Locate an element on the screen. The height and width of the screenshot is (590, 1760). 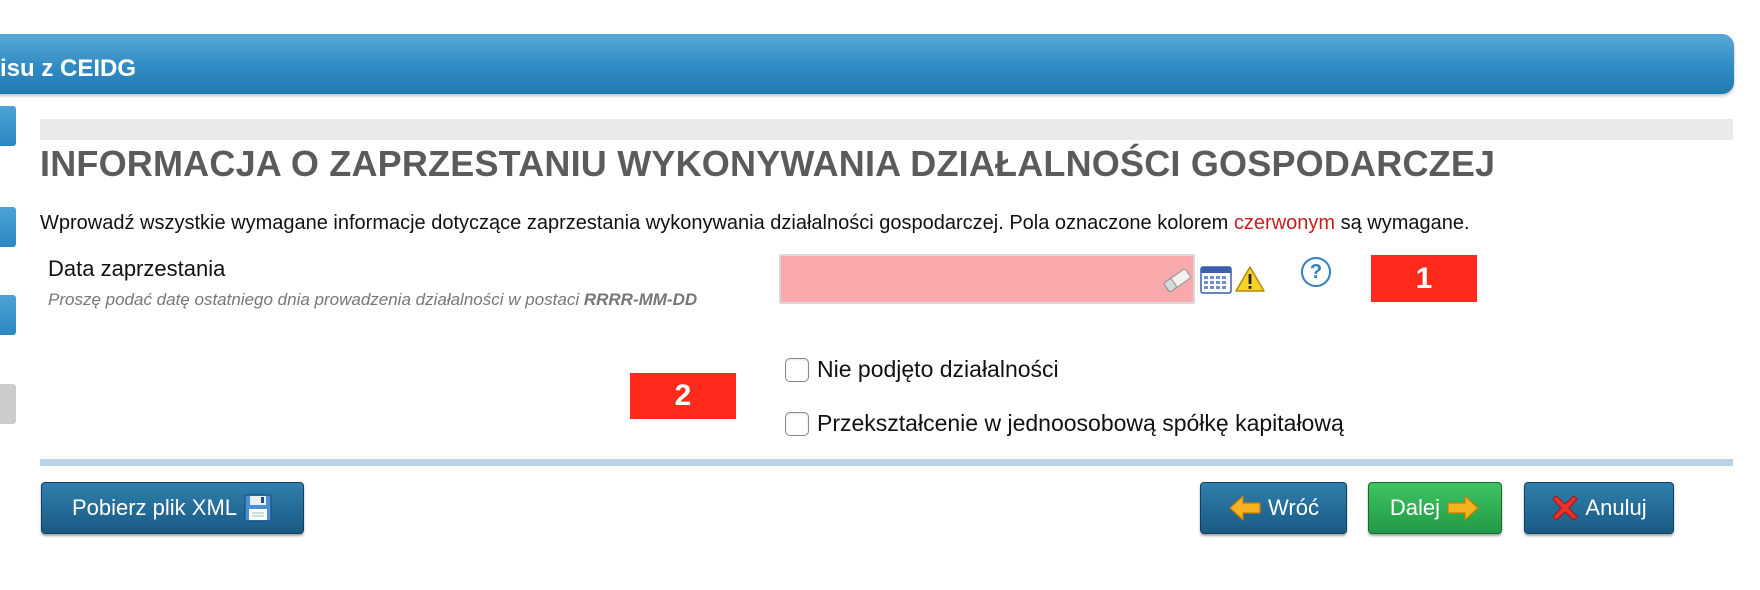
download-xml-button: Pobierz plik XML is located at coordinates (172, 508).